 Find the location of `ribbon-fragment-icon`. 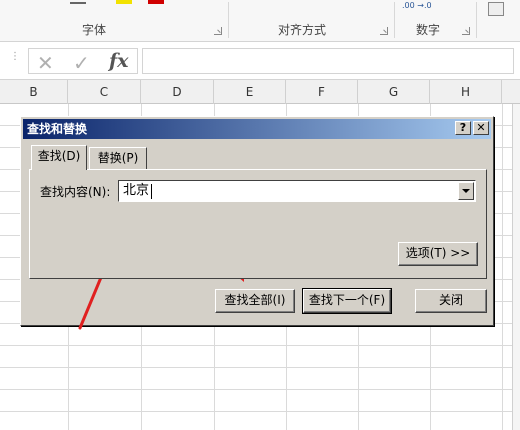

ribbon-fragment-icon is located at coordinates (78, 3).